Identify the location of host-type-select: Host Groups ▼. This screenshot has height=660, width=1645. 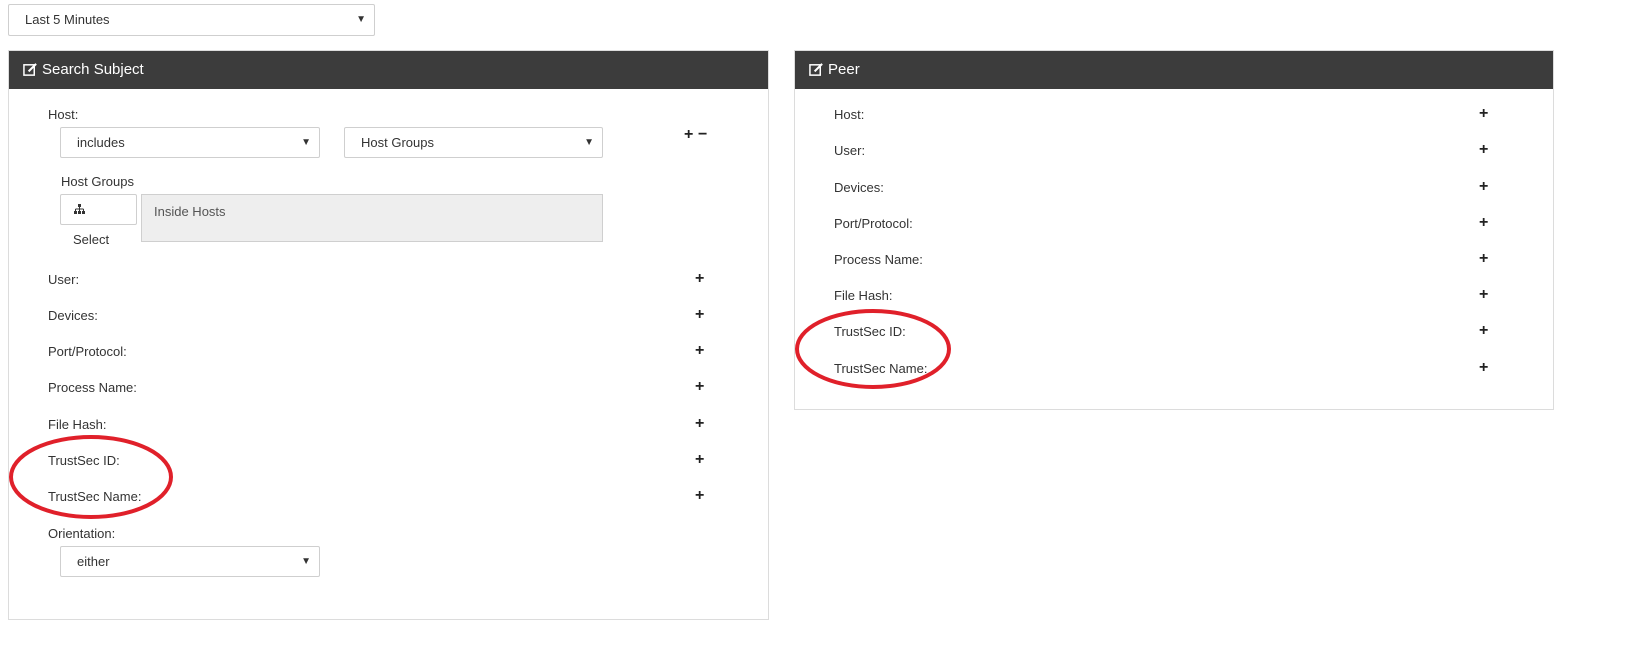
(473, 142).